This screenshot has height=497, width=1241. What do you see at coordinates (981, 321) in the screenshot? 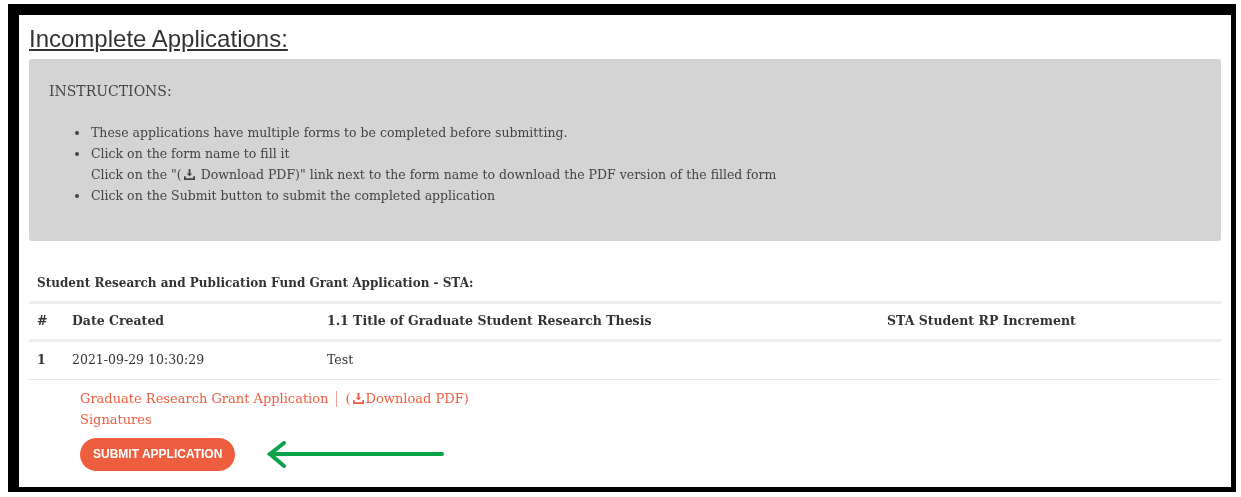
I see `column-header: STA Student RP Increment` at bounding box center [981, 321].